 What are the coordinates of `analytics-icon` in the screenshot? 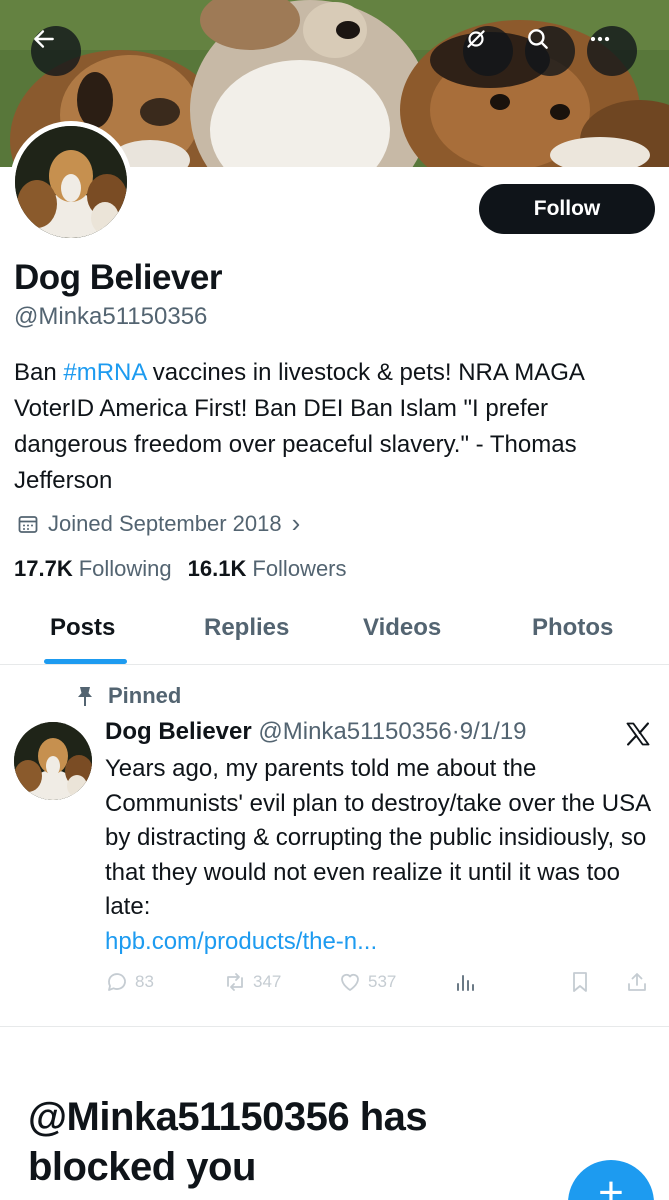 It's located at (465, 983).